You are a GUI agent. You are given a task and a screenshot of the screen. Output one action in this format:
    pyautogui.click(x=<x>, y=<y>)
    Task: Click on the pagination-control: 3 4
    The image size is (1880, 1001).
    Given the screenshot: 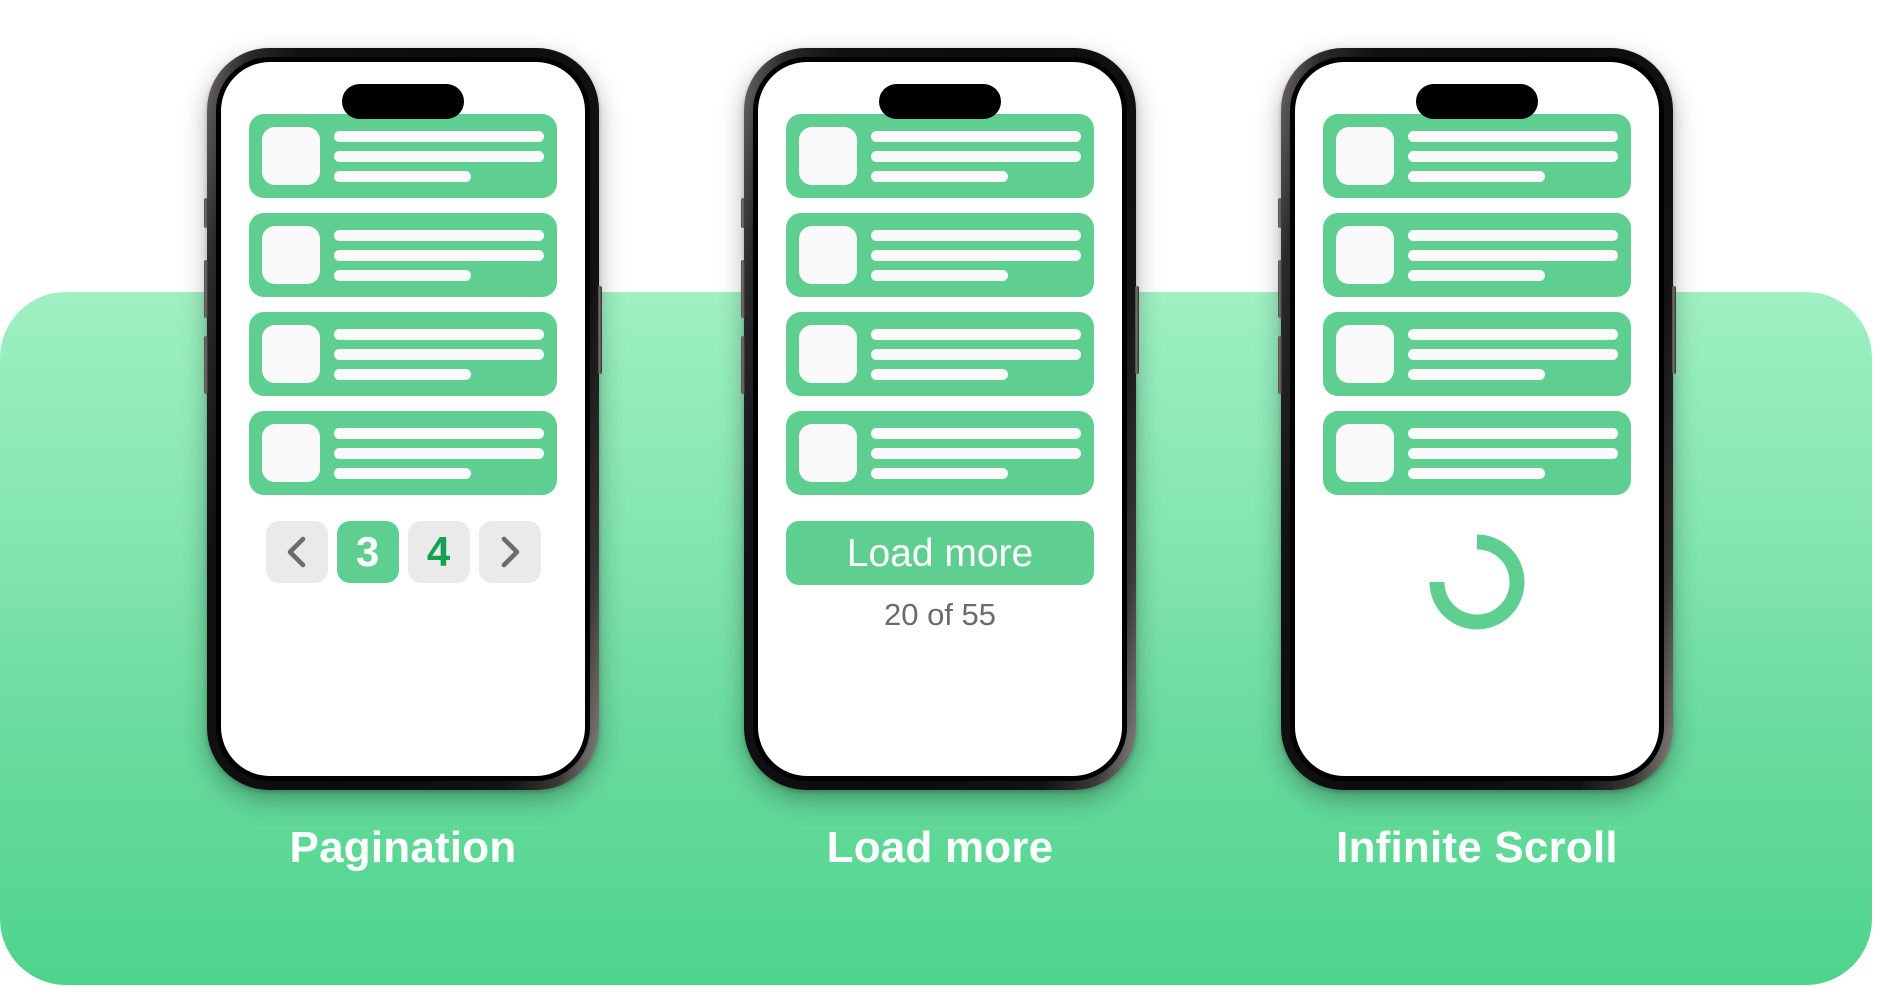 What is the action you would take?
    pyautogui.click(x=403, y=552)
    